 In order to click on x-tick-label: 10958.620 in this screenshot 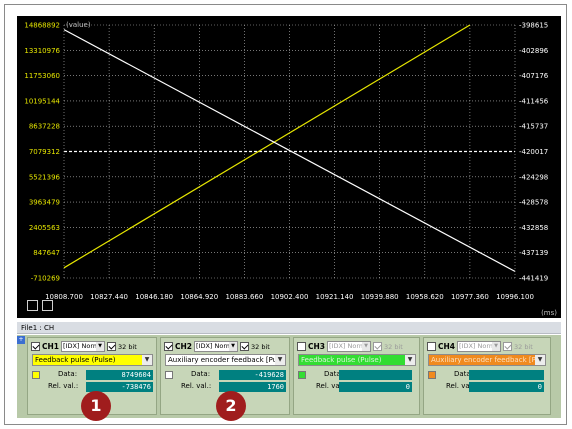, I will do `click(425, 297)`.